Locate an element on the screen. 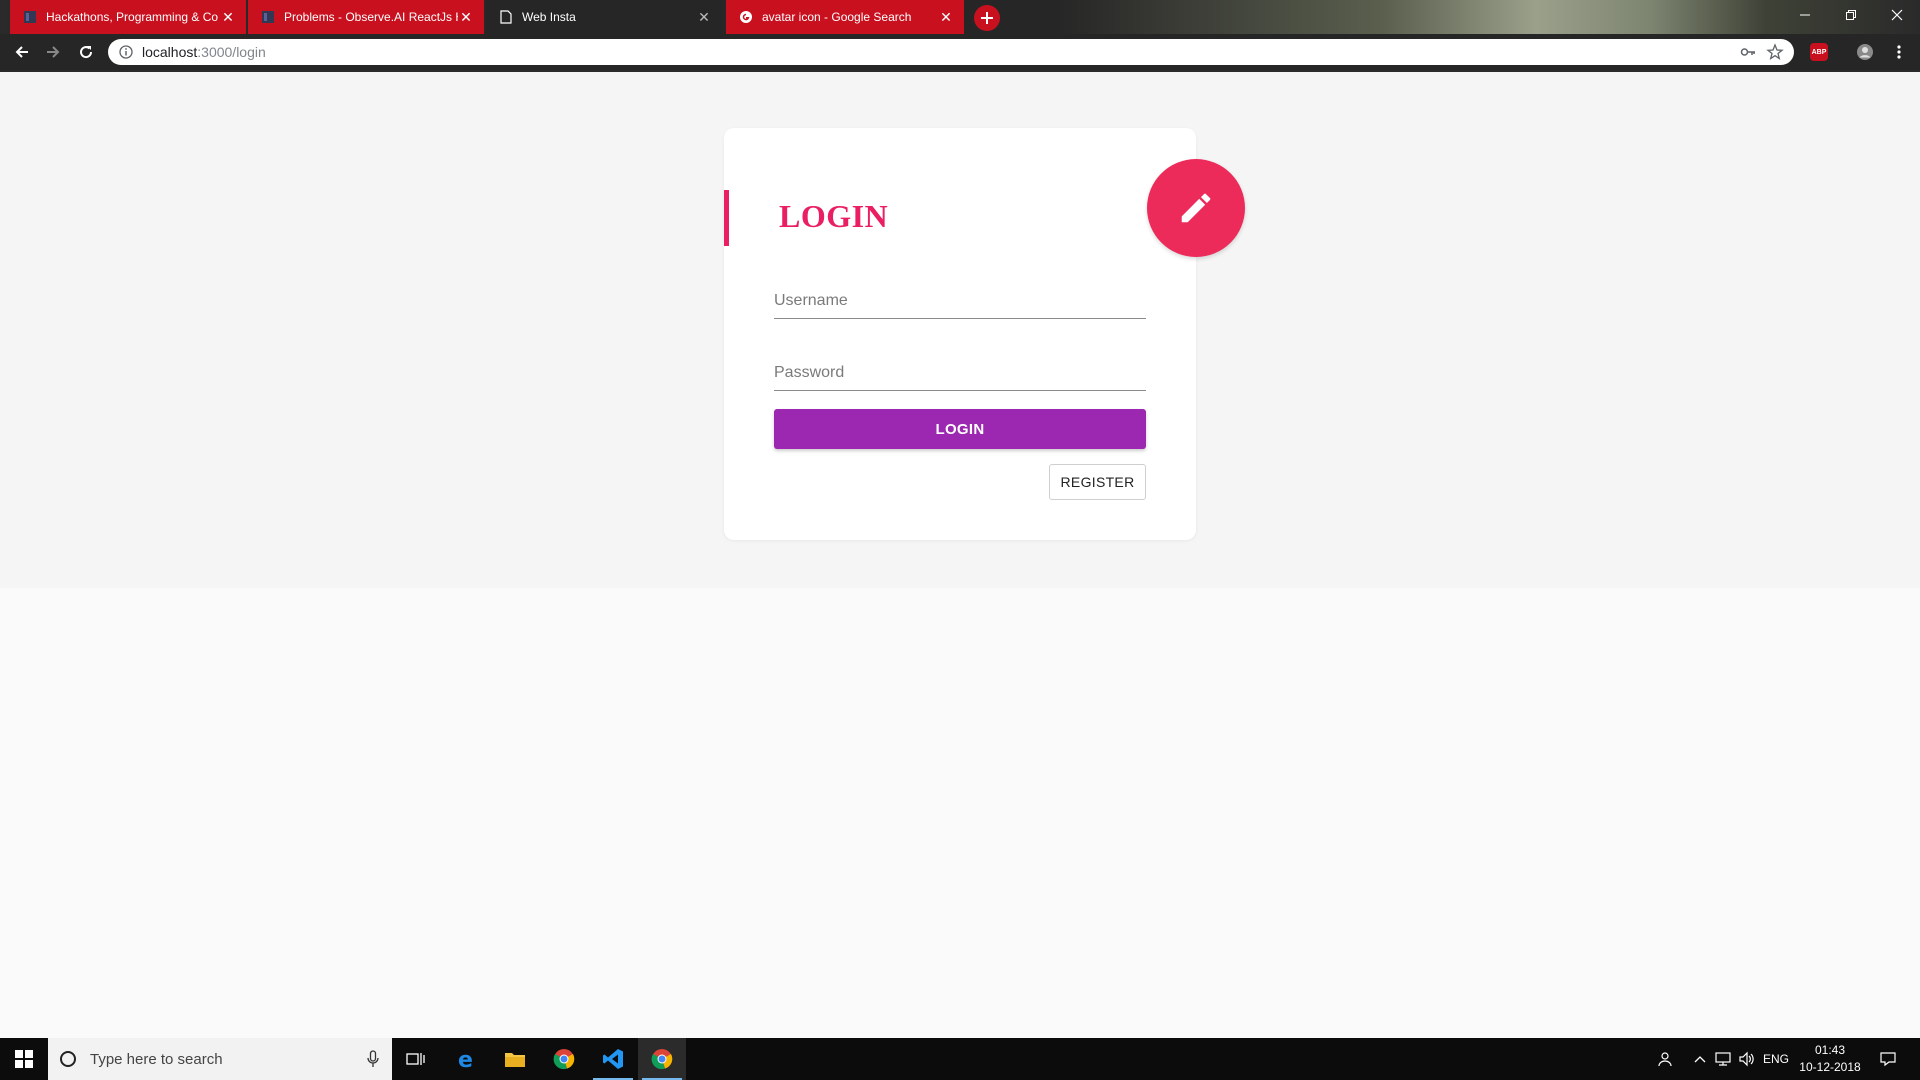  profile-avatar is located at coordinates (1865, 52).